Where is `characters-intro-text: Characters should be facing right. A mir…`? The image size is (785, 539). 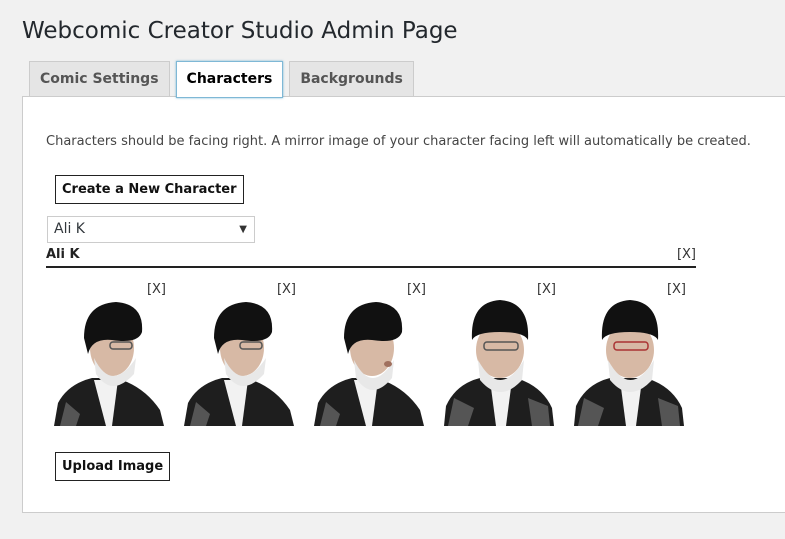
characters-intro-text: Characters should be facing right. A mir… is located at coordinates (398, 141).